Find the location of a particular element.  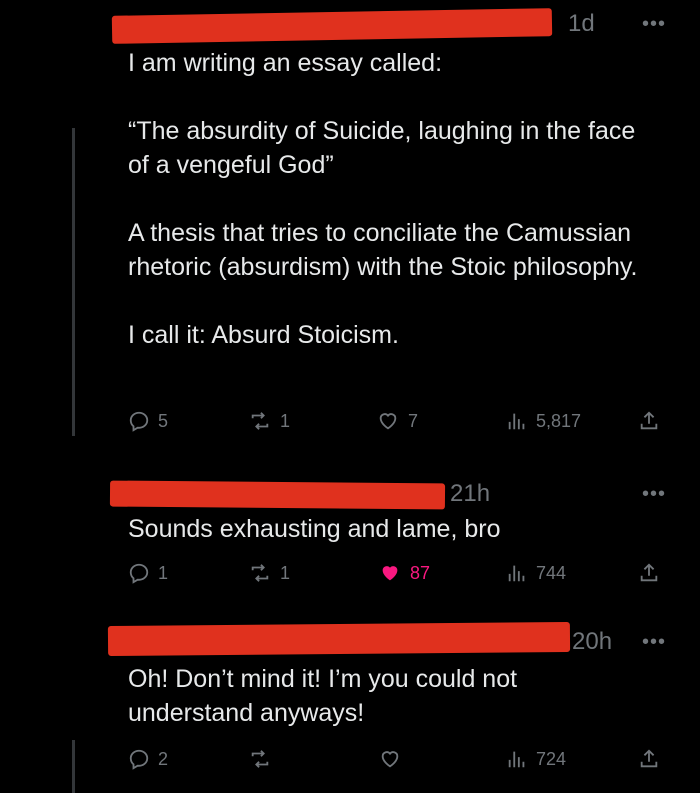

views-count: 5,817 is located at coordinates (559, 420).